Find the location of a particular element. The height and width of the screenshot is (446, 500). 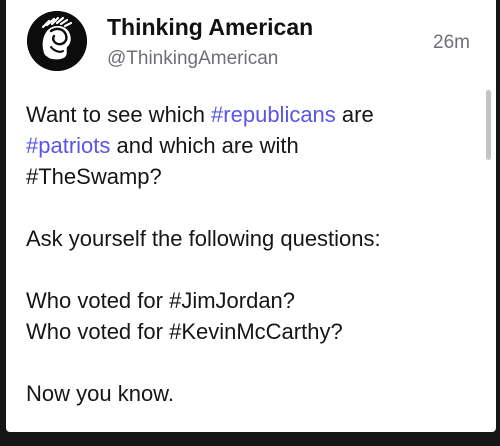

hashtag-patriots-link: #patriots is located at coordinates (68, 145).